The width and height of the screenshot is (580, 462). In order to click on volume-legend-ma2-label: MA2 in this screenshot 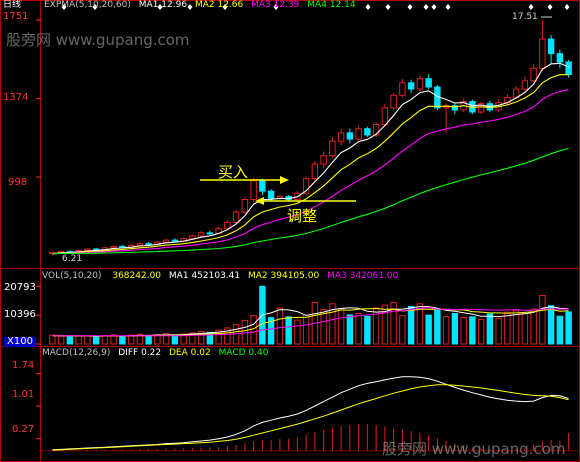, I will do `click(257, 276)`.